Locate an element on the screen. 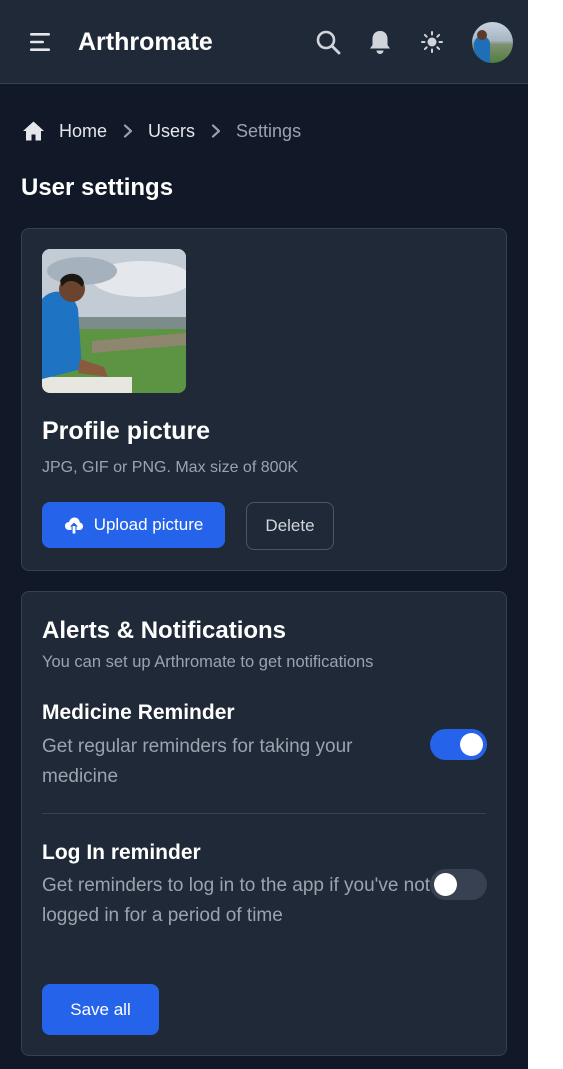 The height and width of the screenshot is (1069, 563). login-reminder-title: Log In reminder is located at coordinates (121, 852).